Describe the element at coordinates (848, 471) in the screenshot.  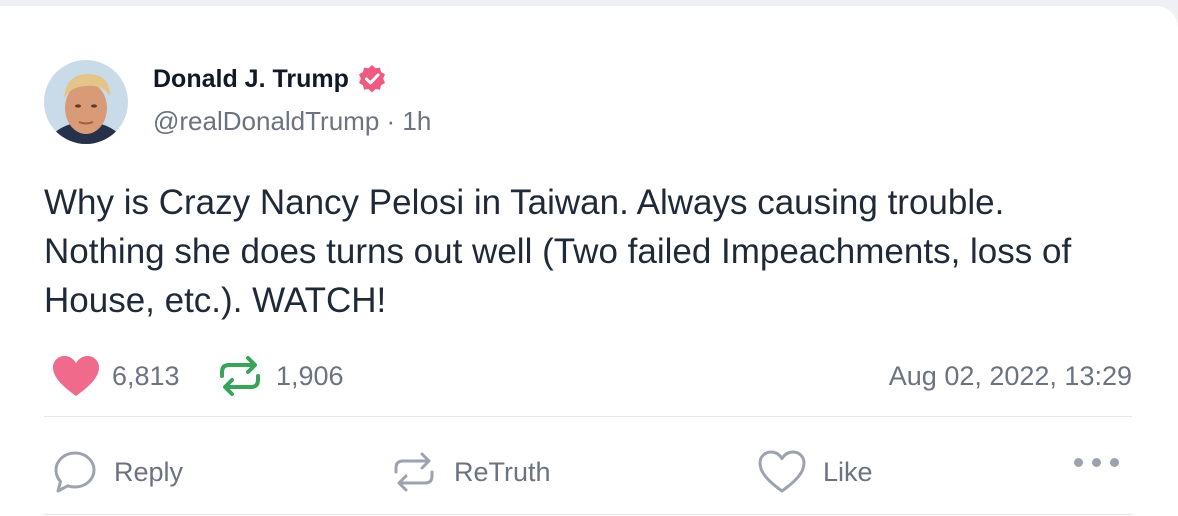
I see `like-label: Like` at that location.